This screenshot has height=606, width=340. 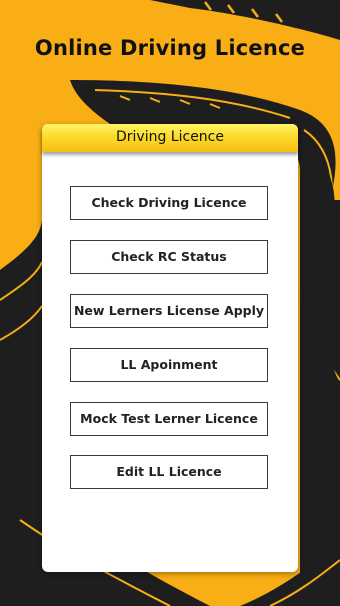 I want to click on page-title: Online Driving Licence, so click(x=170, y=48).